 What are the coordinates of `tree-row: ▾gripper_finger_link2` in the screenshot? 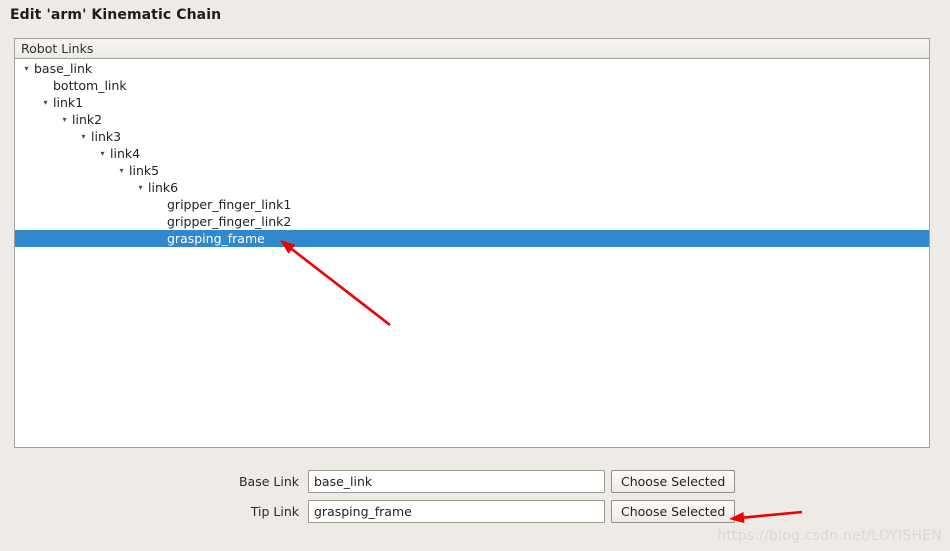 It's located at (472, 221).